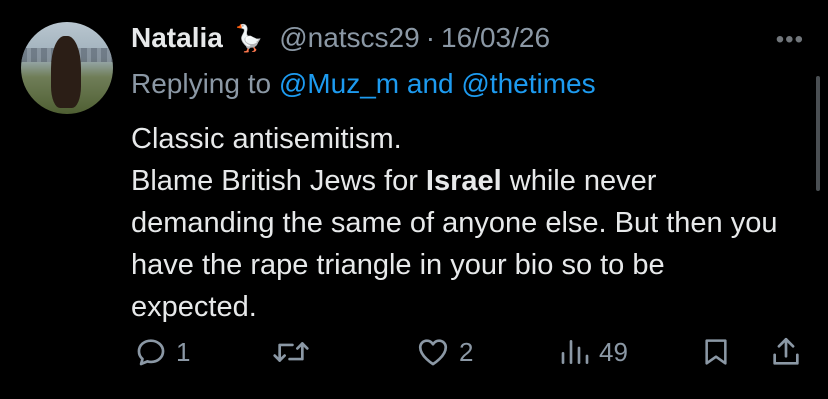  Describe the element at coordinates (495, 38) in the screenshot. I see `tweet-date: 16/03/26` at that location.